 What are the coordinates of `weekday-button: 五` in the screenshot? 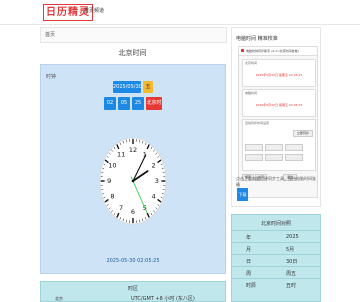 It's located at (148, 87).